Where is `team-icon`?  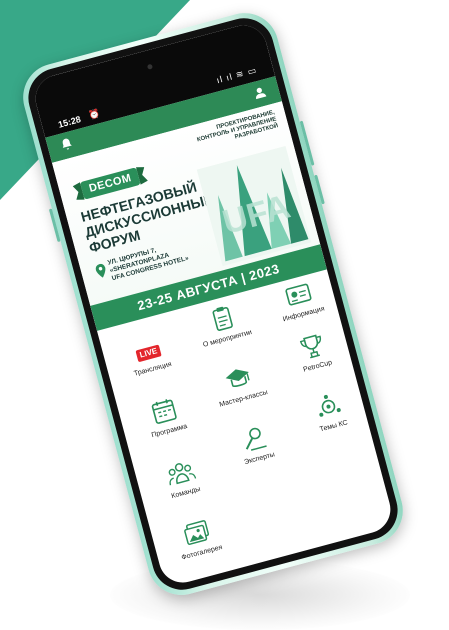 team-icon is located at coordinates (182, 474).